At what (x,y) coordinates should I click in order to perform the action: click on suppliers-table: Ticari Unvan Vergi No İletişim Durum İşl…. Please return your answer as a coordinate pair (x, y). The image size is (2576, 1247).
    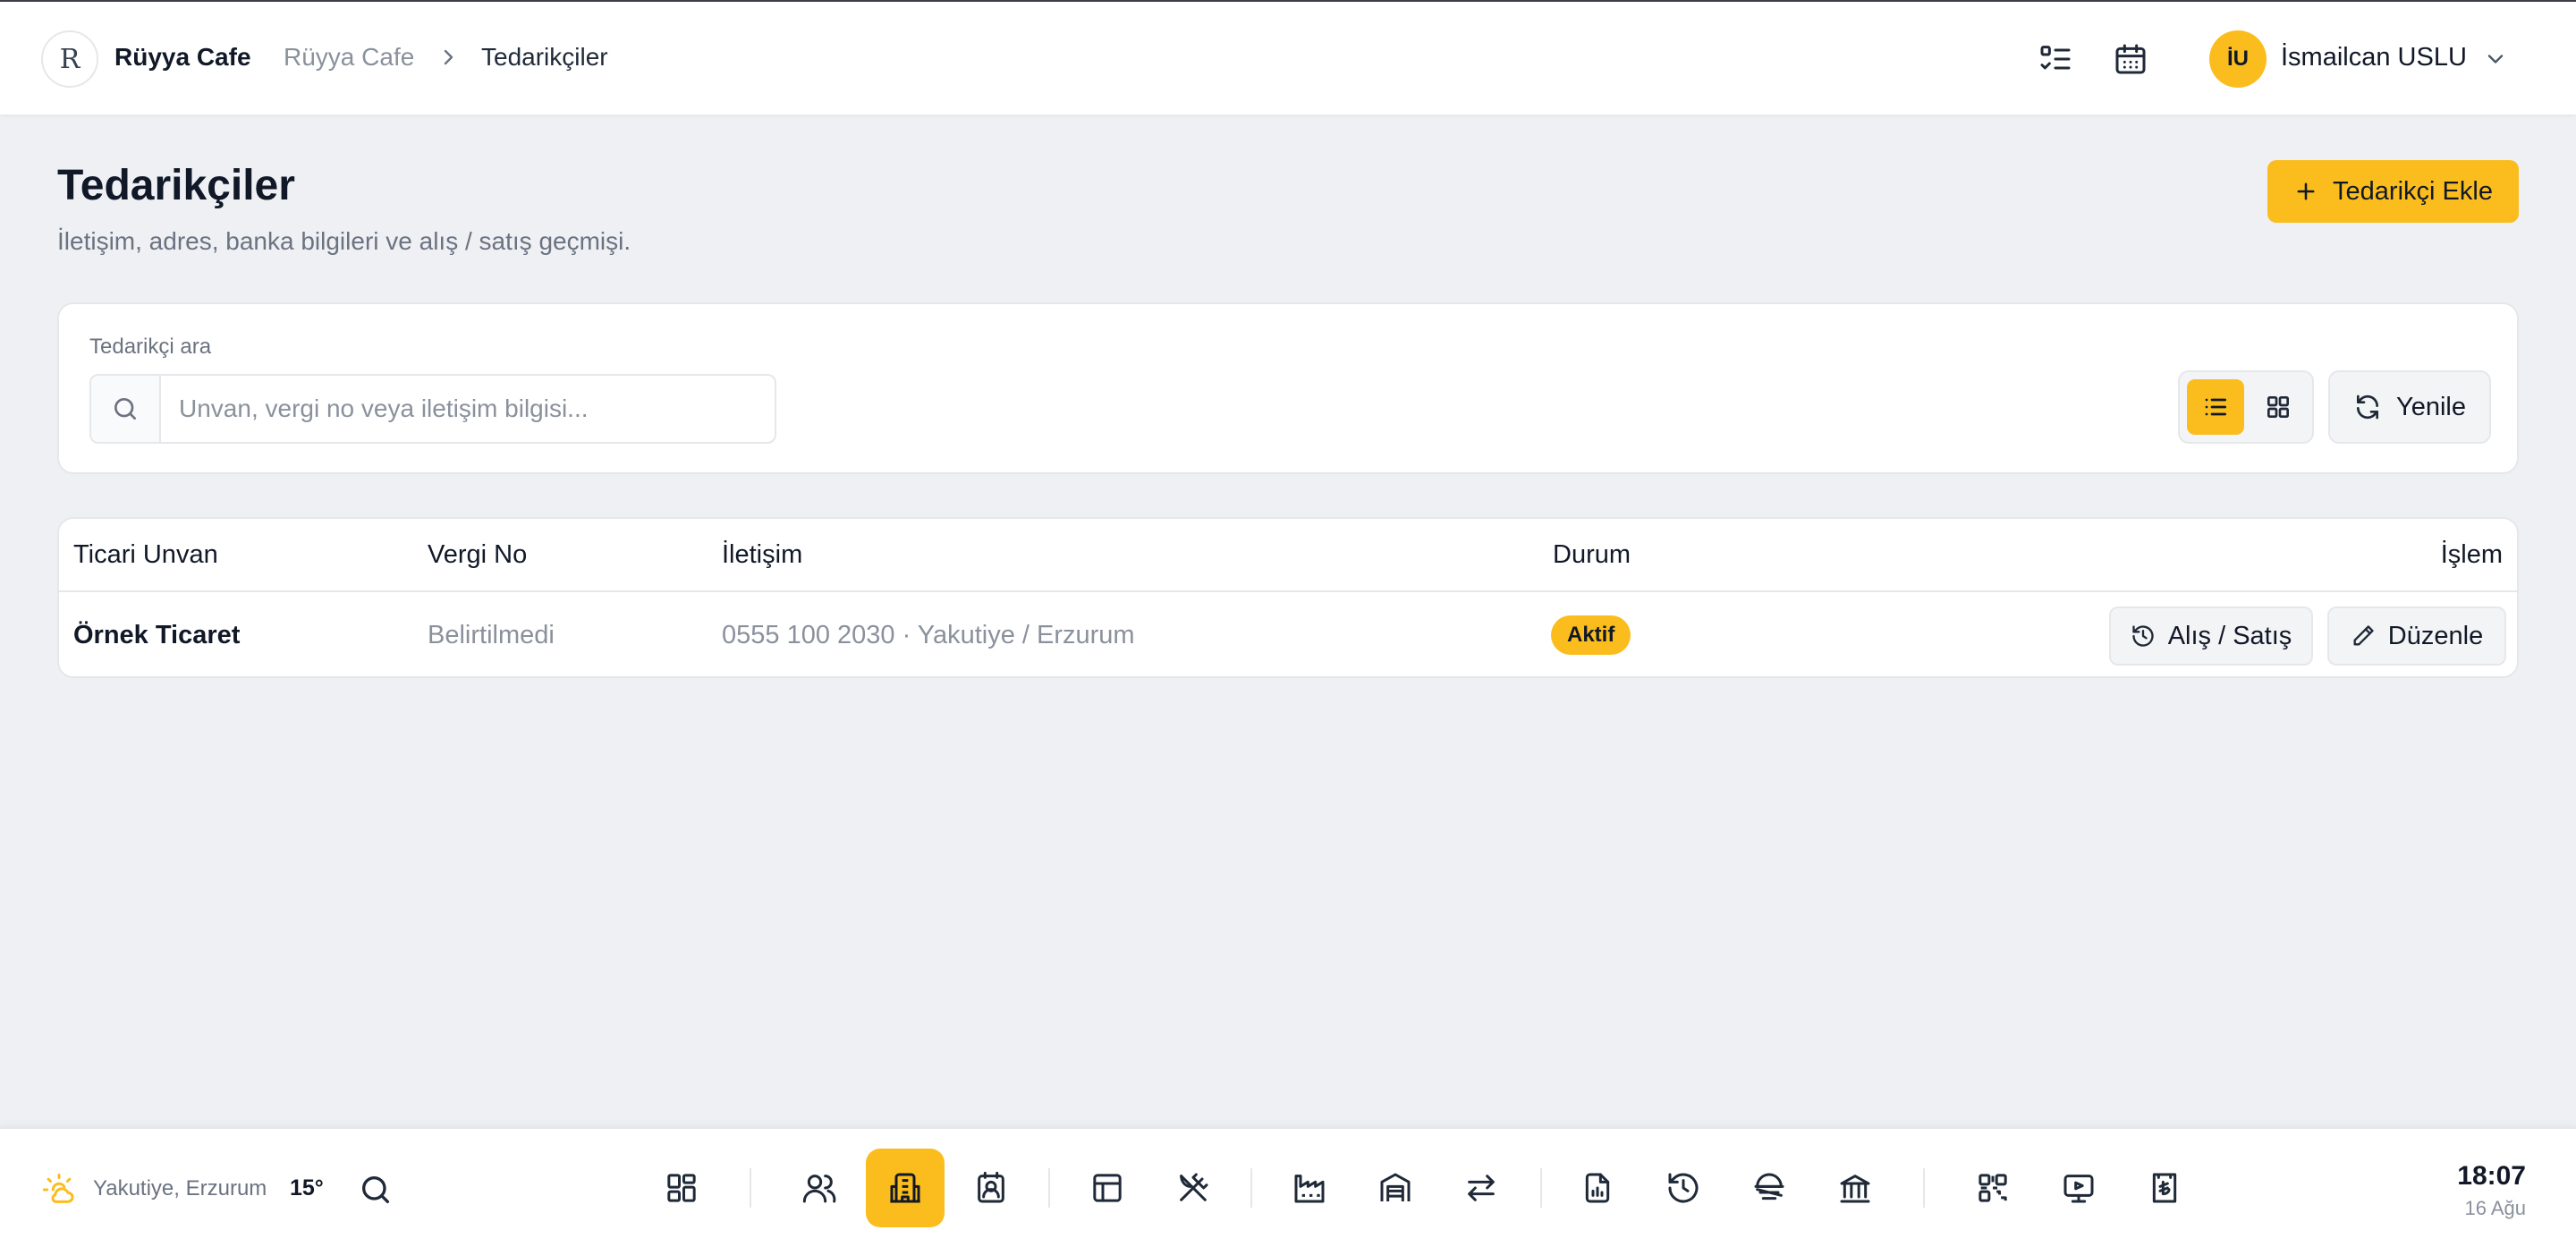
    Looking at the image, I should click on (1288, 597).